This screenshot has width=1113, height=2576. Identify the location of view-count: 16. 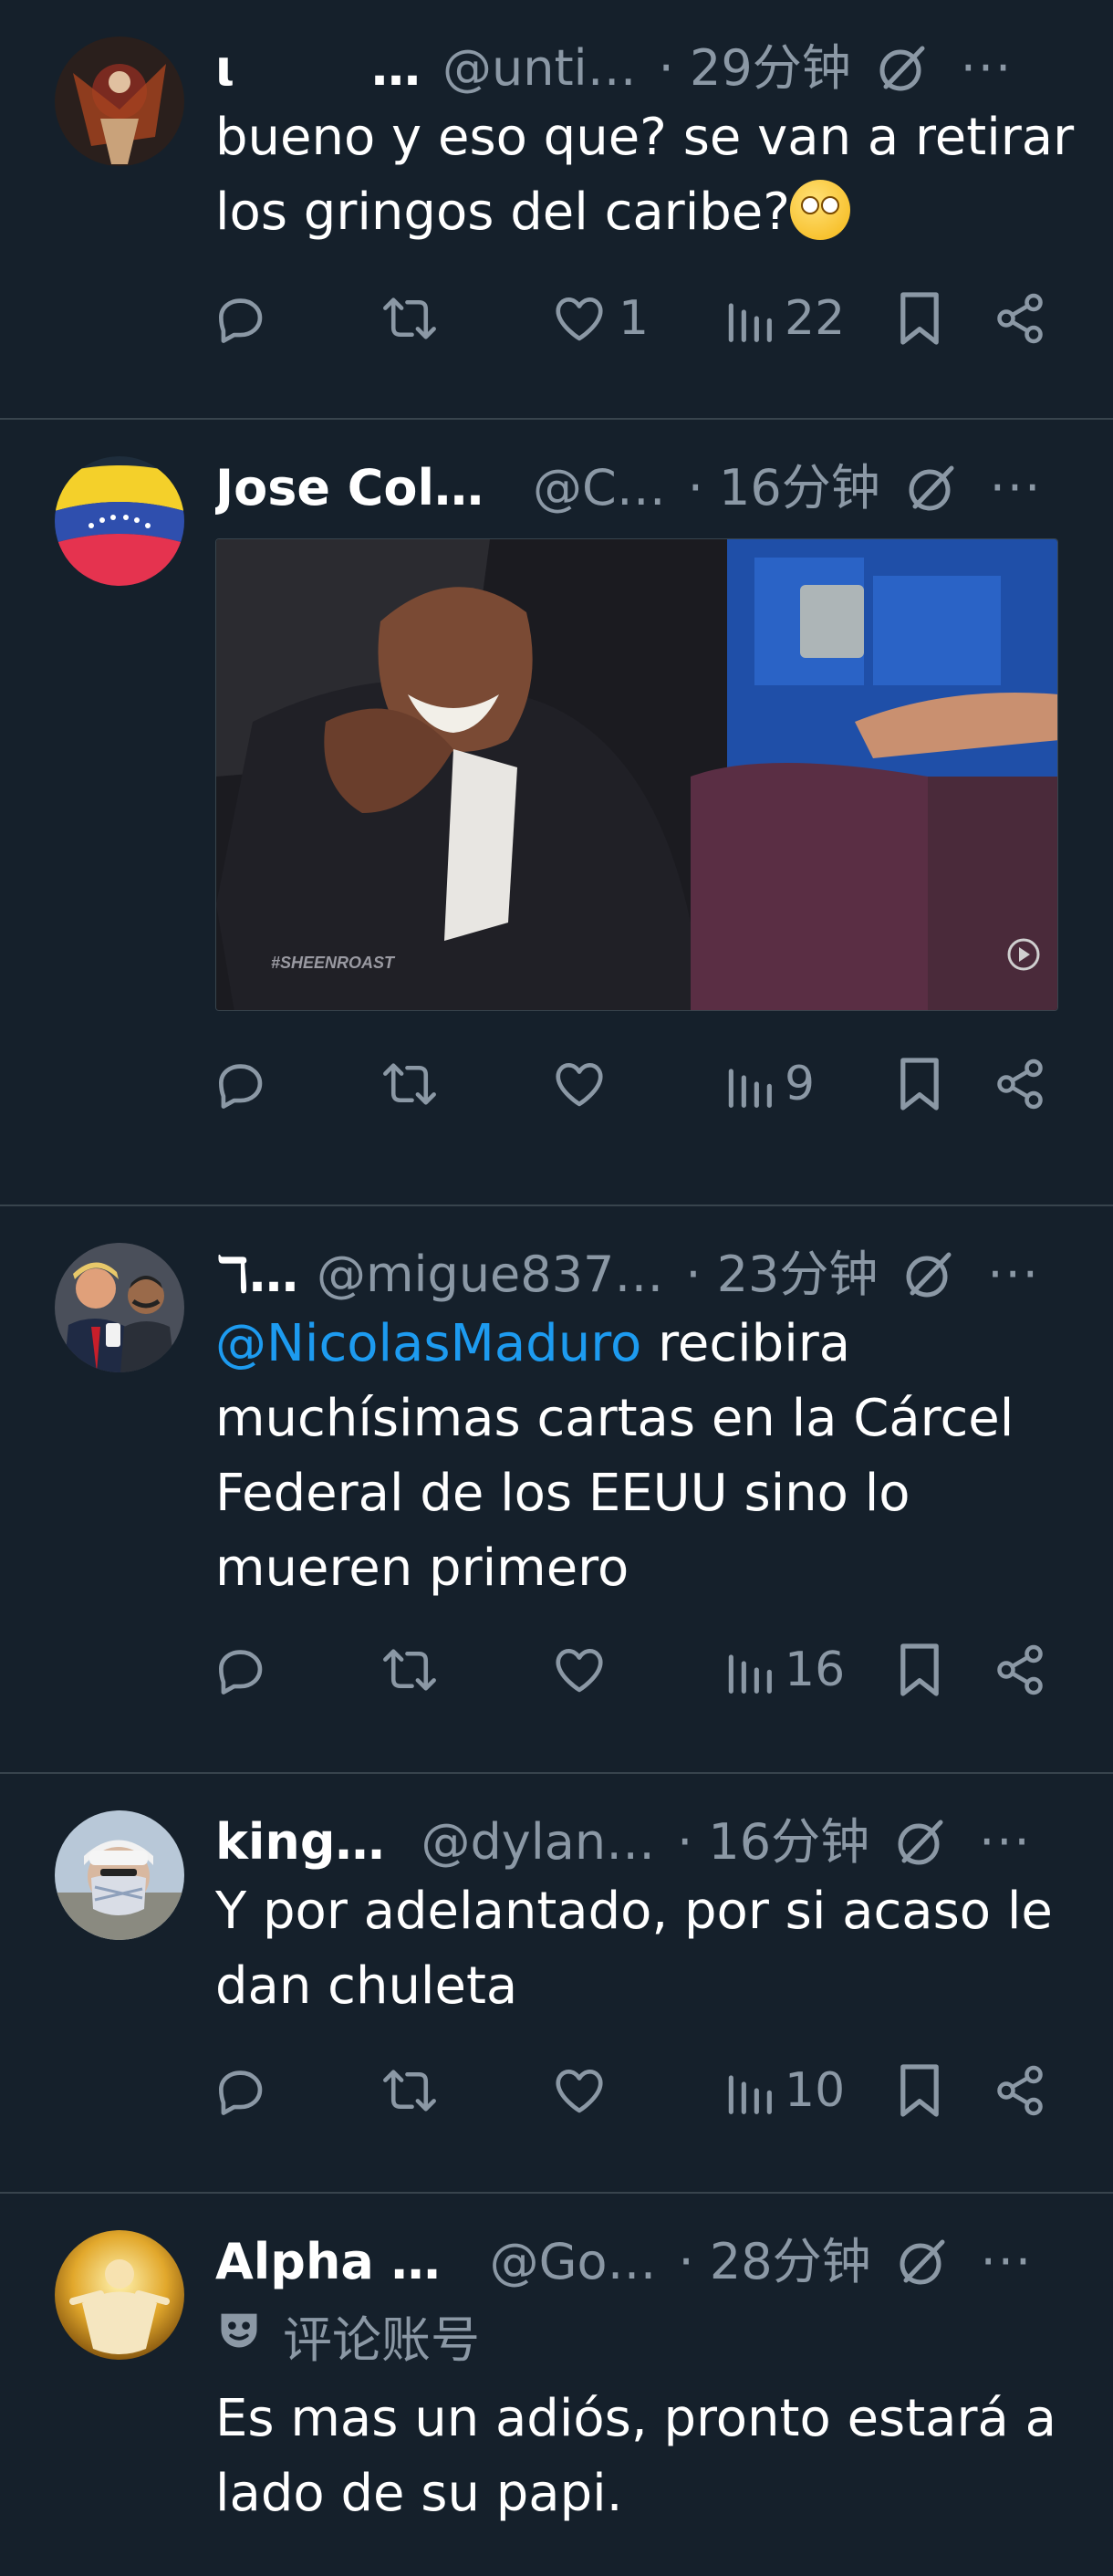
(815, 1670).